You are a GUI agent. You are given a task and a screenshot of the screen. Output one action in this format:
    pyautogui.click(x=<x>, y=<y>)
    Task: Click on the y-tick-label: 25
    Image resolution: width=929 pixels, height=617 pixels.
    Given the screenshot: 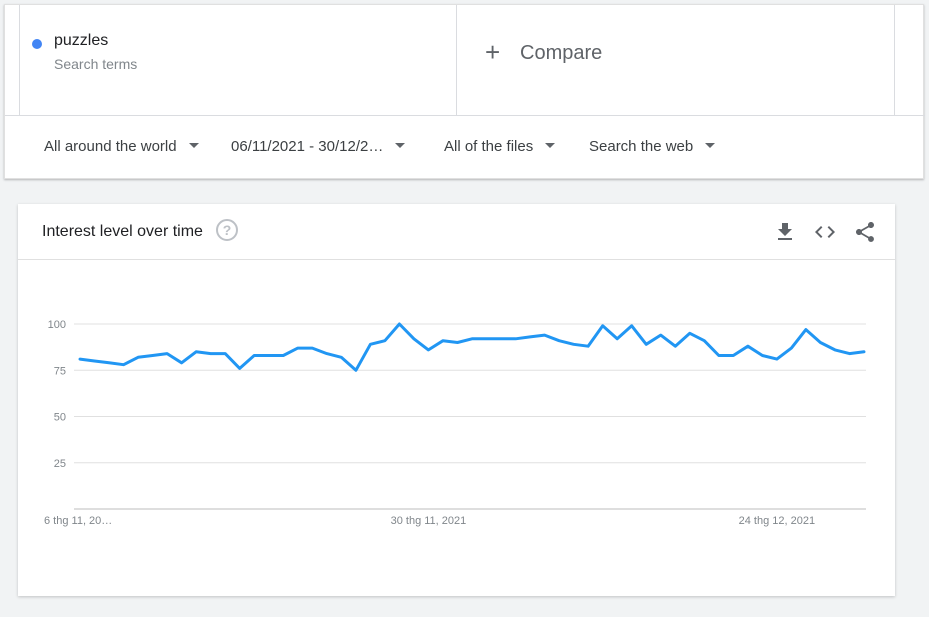 What is the action you would take?
    pyautogui.click(x=60, y=464)
    